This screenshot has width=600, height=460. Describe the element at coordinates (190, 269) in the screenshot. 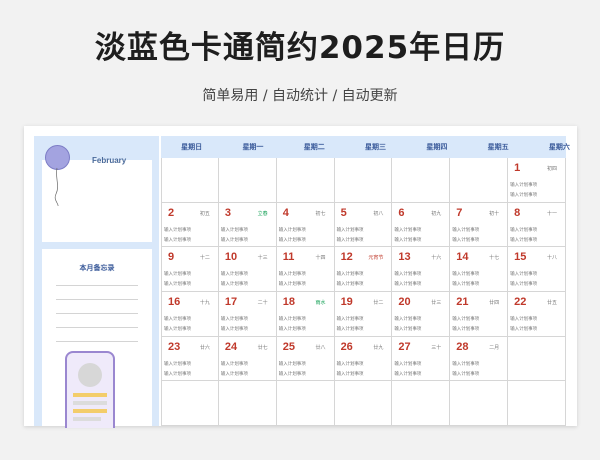

I see `day-cell: 9 十二 输入计划事项 输入计划事项` at that location.